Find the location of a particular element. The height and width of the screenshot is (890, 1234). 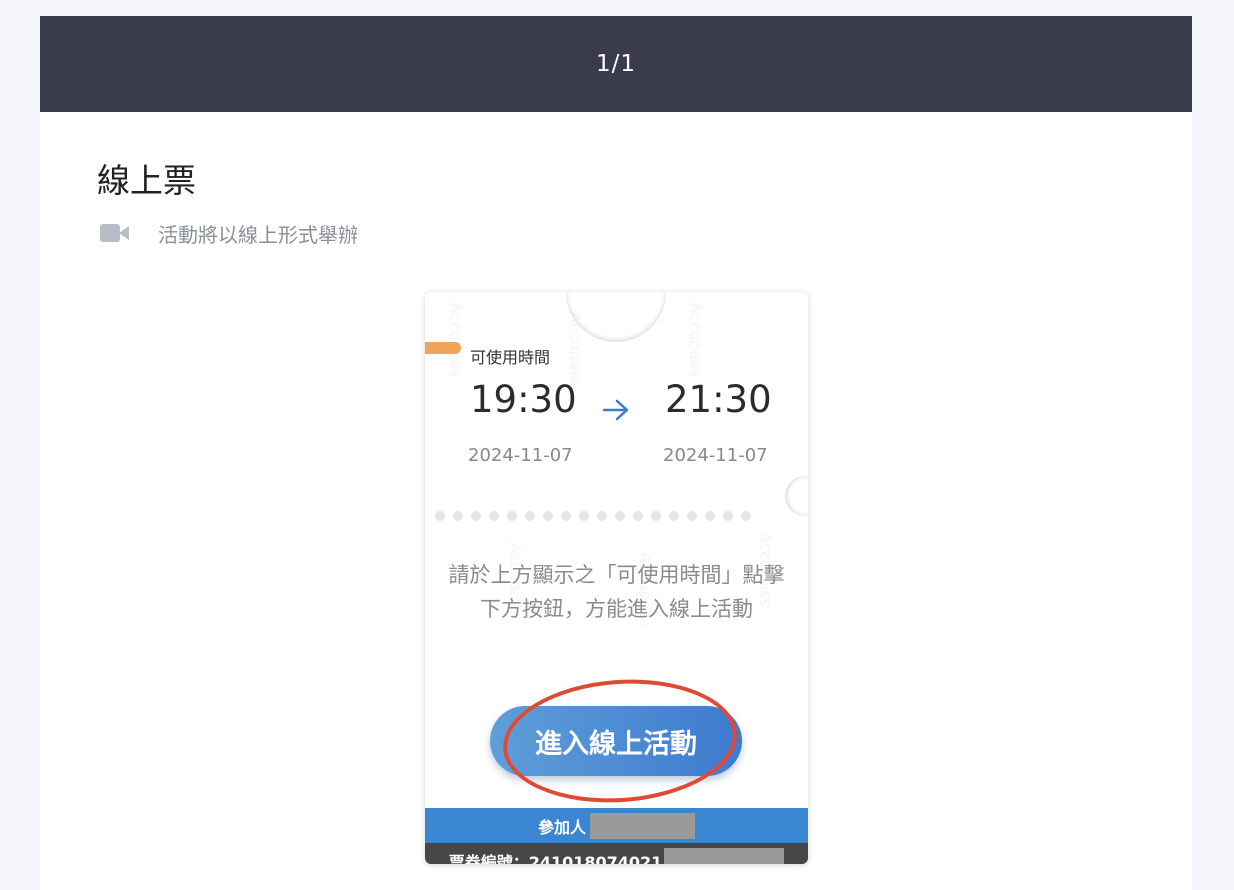

end-time: 21:30 is located at coordinates (718, 399).